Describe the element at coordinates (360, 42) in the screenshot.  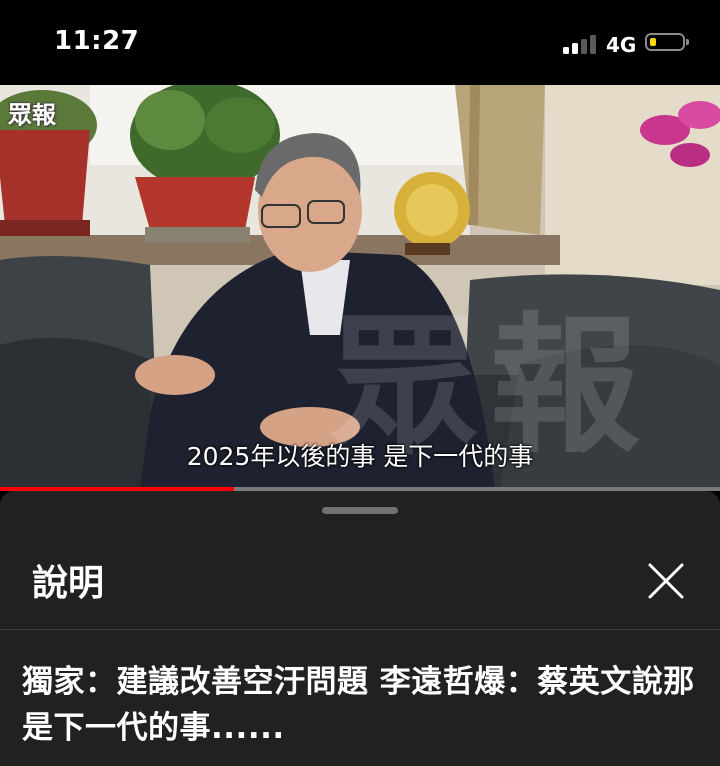
I see `status-bar: 11:27 4G` at that location.